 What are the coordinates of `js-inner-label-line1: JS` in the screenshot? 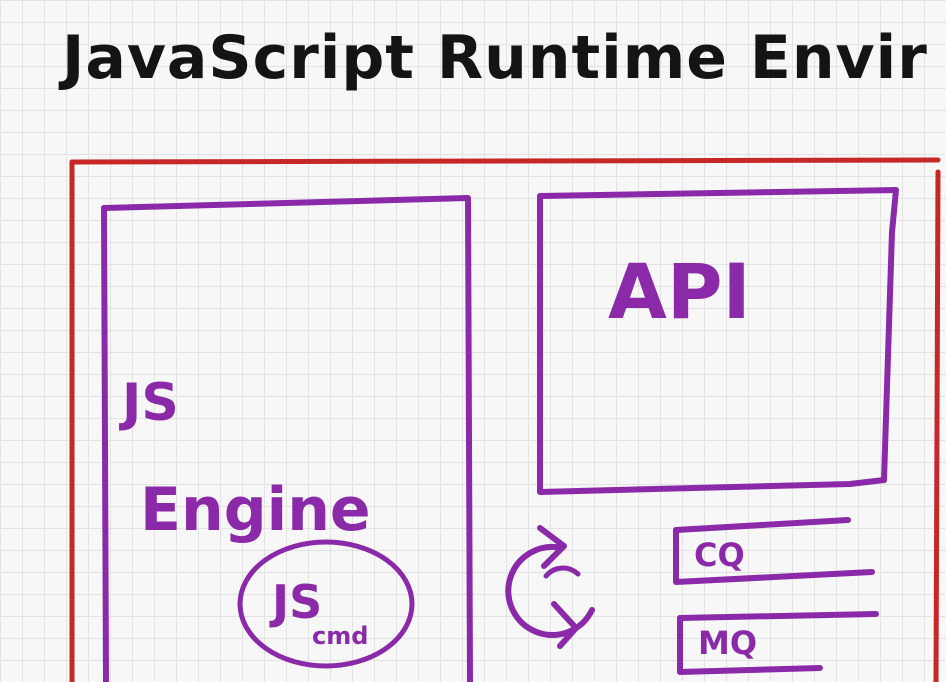 It's located at (295, 602).